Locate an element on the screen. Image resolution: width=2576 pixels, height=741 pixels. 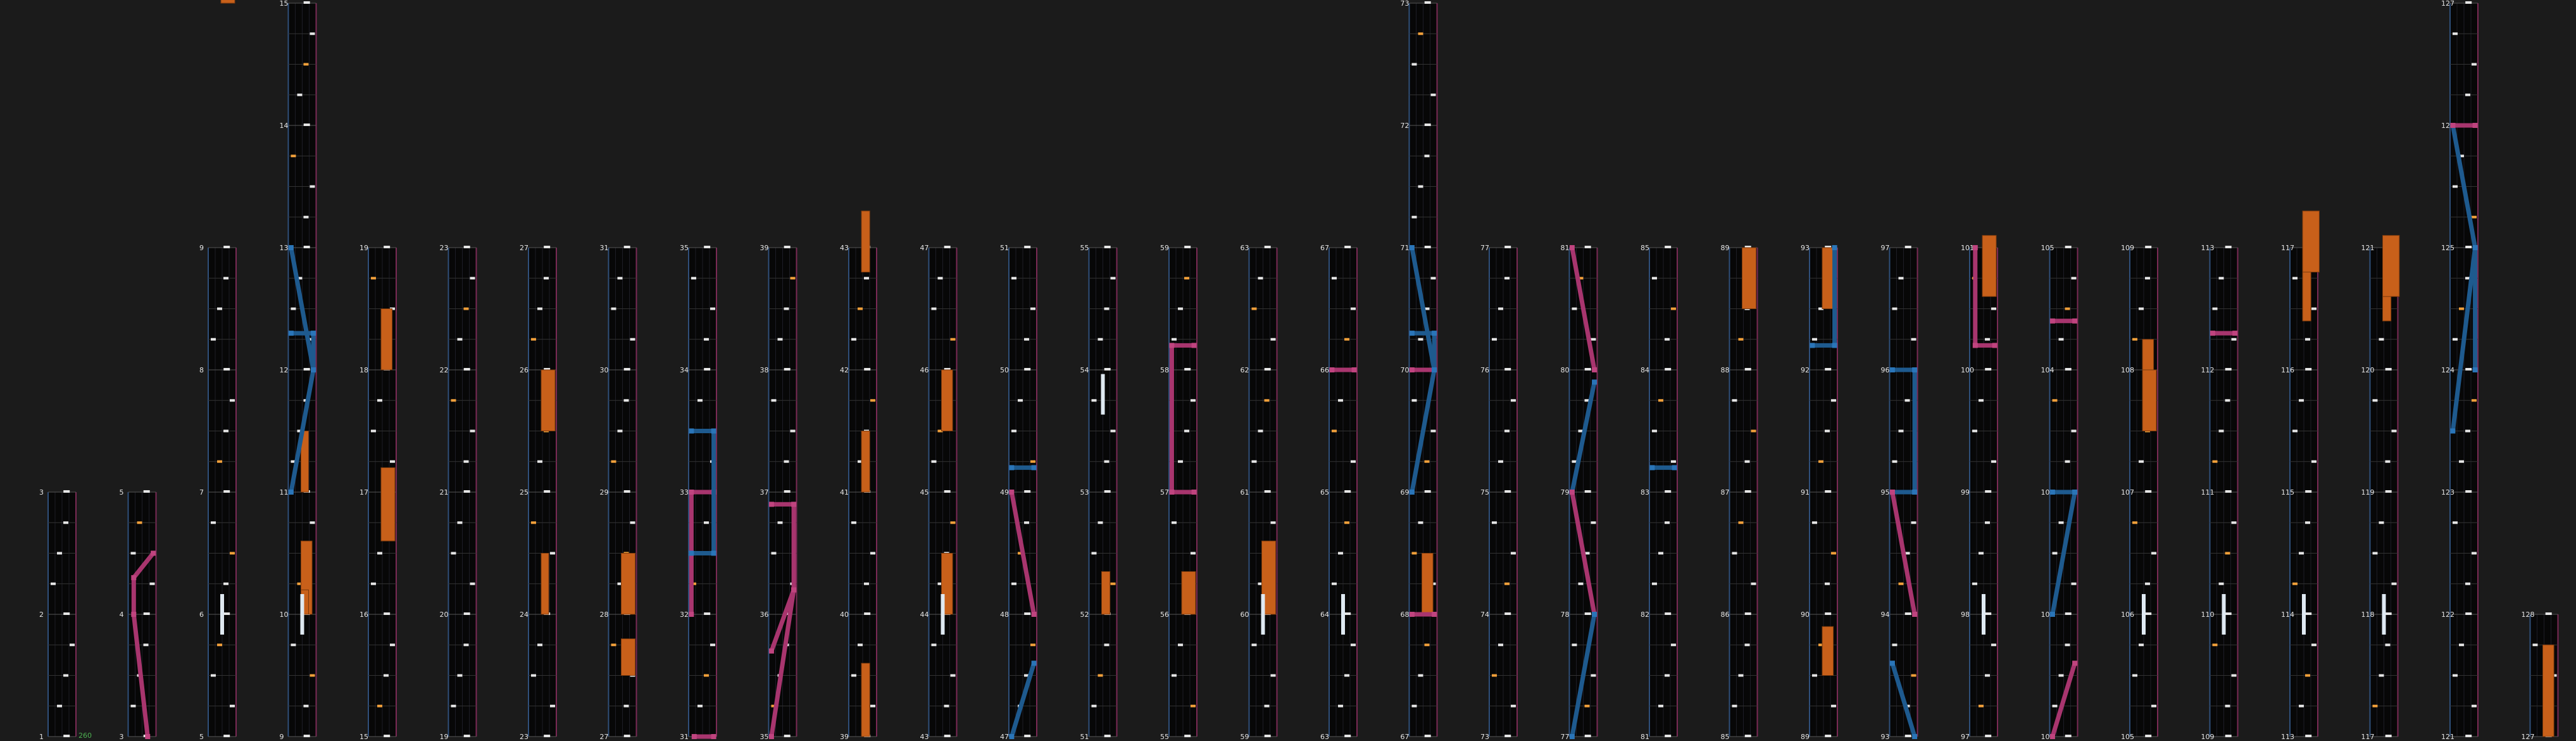
measure-number: 123 is located at coordinates (2447, 492).